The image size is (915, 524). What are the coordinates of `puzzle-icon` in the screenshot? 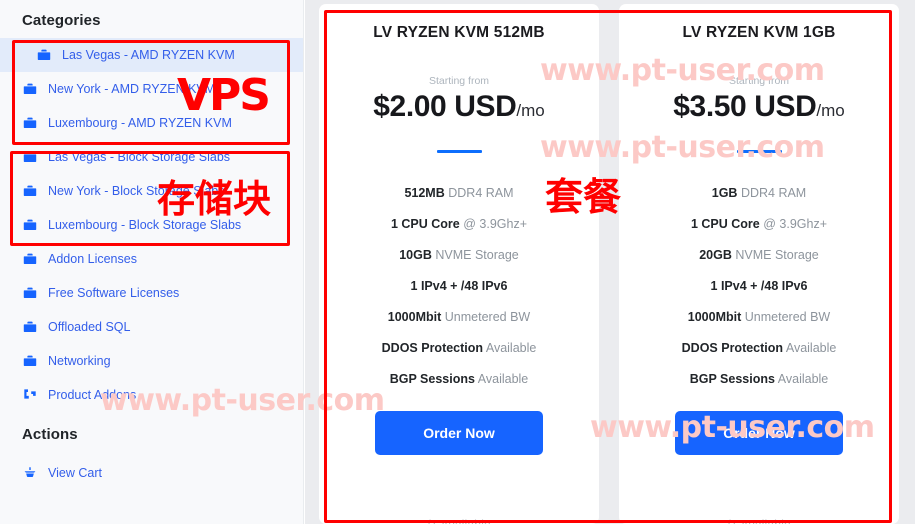 It's located at (29, 395).